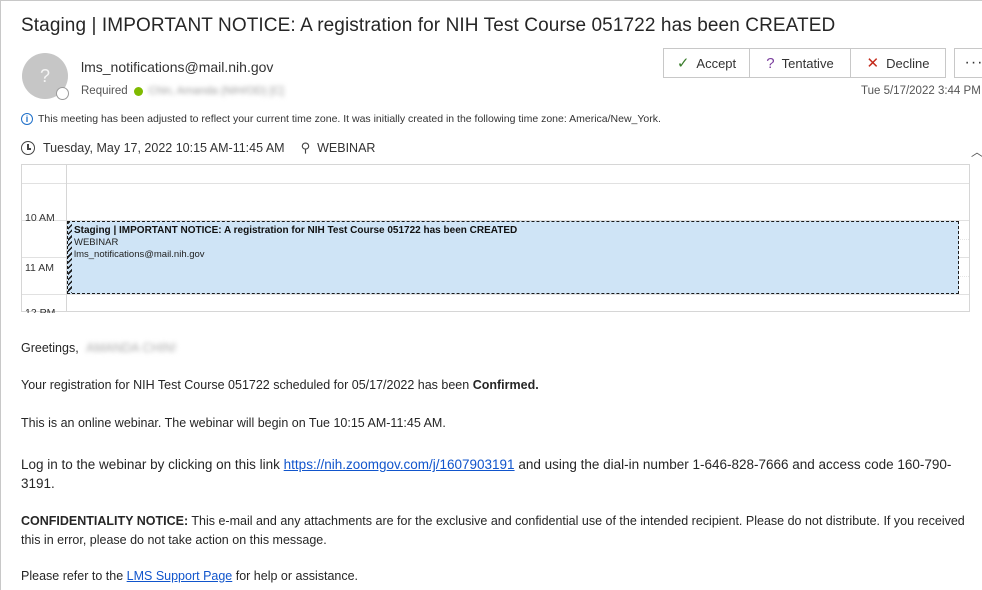 The image size is (982, 590). What do you see at coordinates (40, 218) in the screenshot?
I see `hour-label-10am: 10 AM` at bounding box center [40, 218].